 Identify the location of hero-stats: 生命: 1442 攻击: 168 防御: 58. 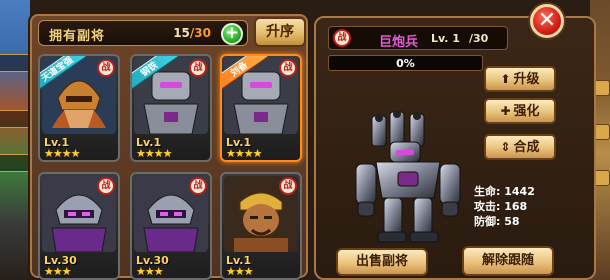
(504, 206).